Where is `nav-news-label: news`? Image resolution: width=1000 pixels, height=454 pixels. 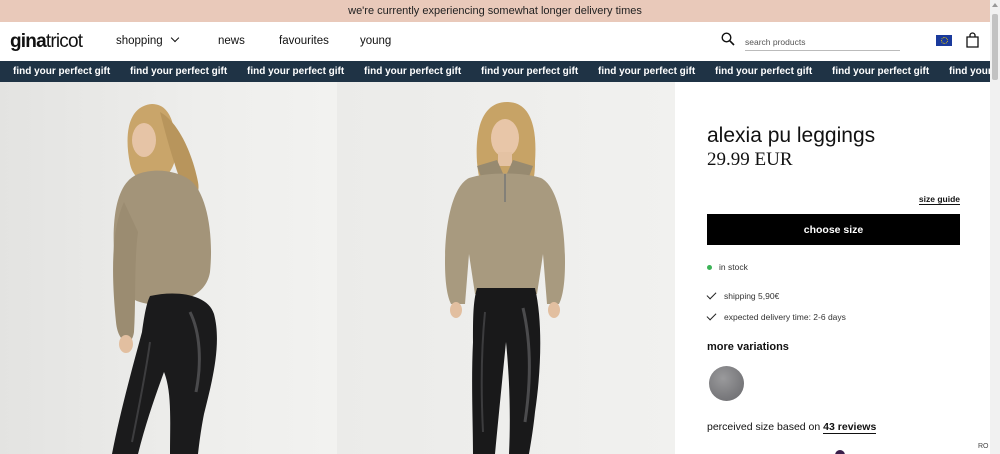
nav-news-label: news is located at coordinates (231, 41).